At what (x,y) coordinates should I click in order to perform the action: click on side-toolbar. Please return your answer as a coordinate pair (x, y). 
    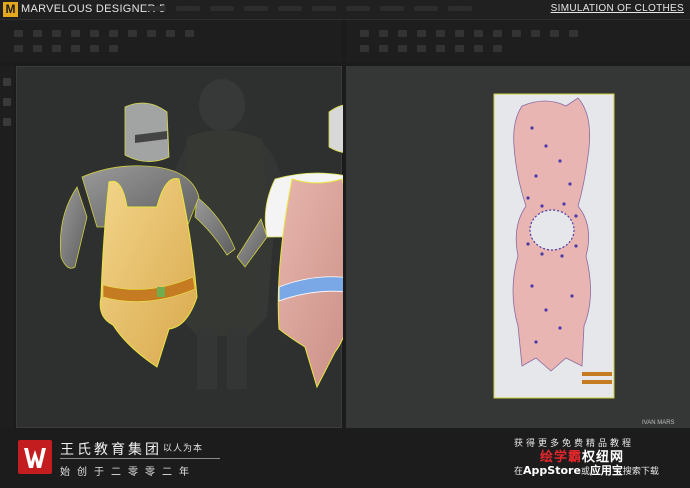
    Looking at the image, I should click on (7, 247).